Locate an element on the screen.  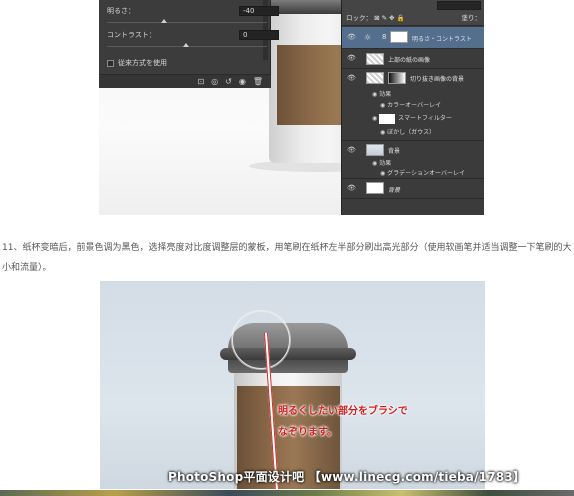
layer-name: 切り抜き画像の背景 is located at coordinates (437, 79).